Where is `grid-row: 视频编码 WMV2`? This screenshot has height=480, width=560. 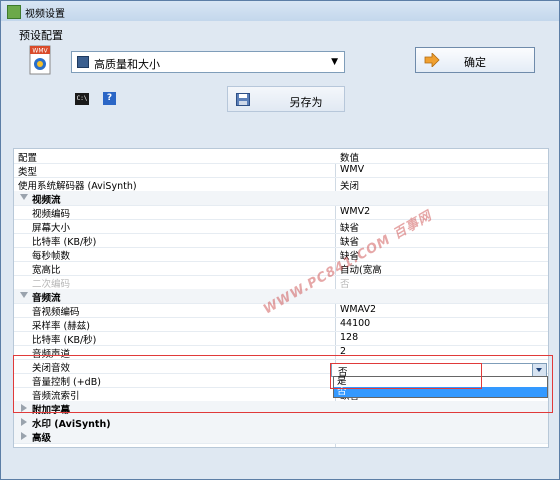
grid-row: 视频编码 WMV2 is located at coordinates (281, 212).